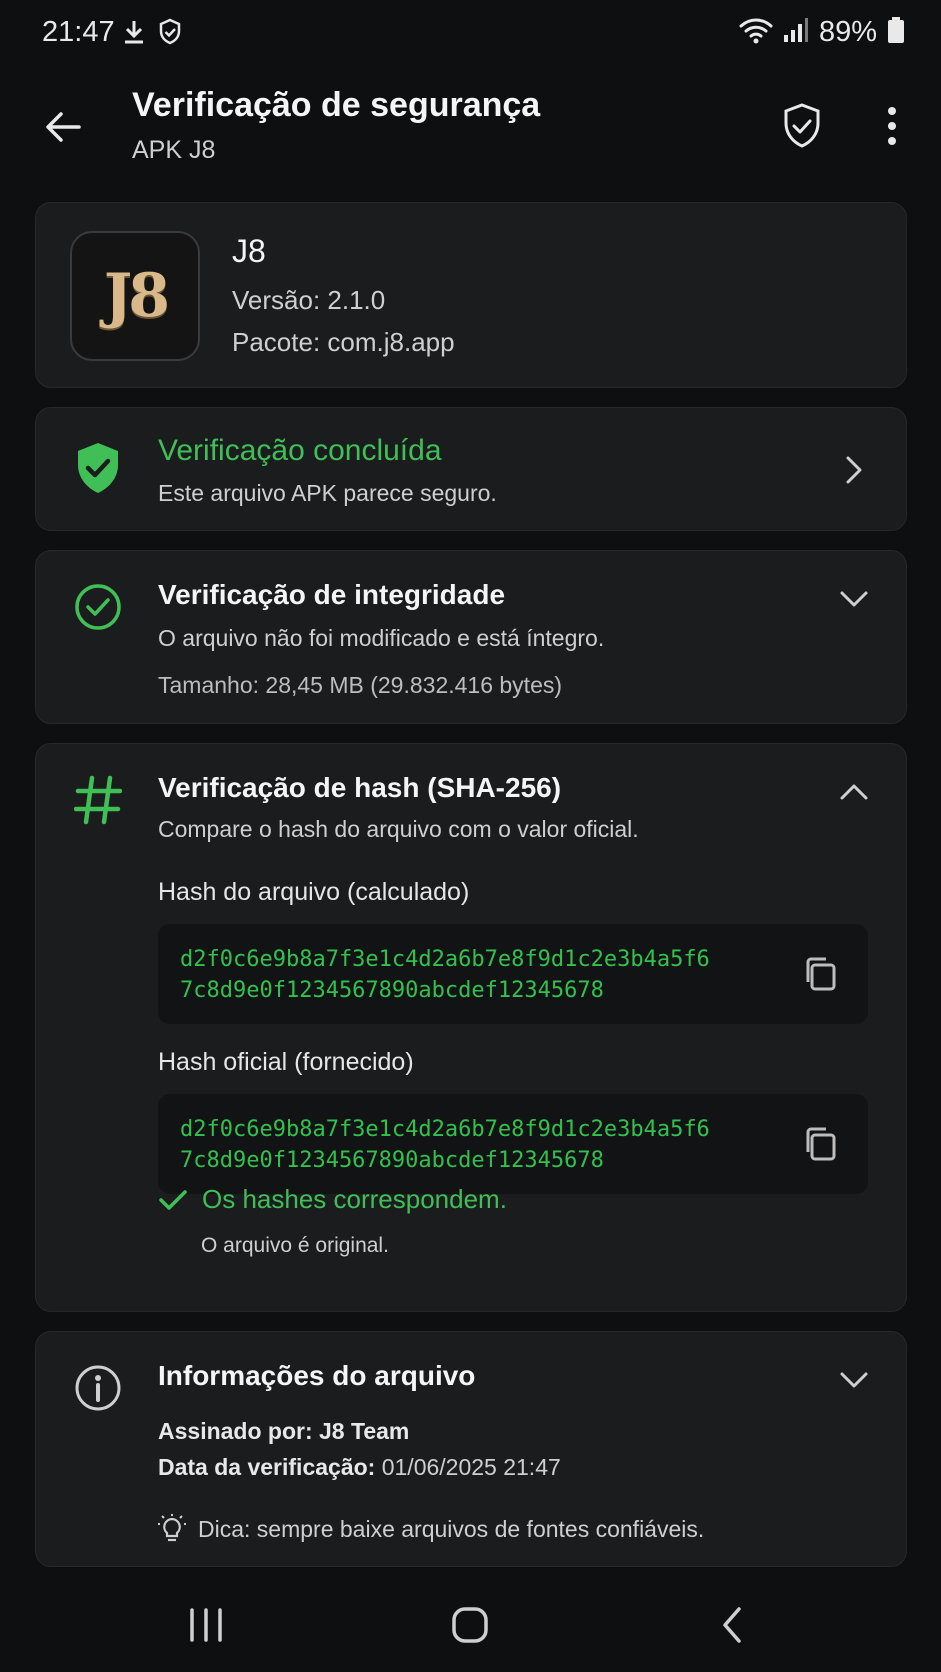 This screenshot has height=1672, width=941. What do you see at coordinates (360, 685) in the screenshot?
I see `integrity-size: Tamanho: 28,45 MB (29.832.416 bytes)` at bounding box center [360, 685].